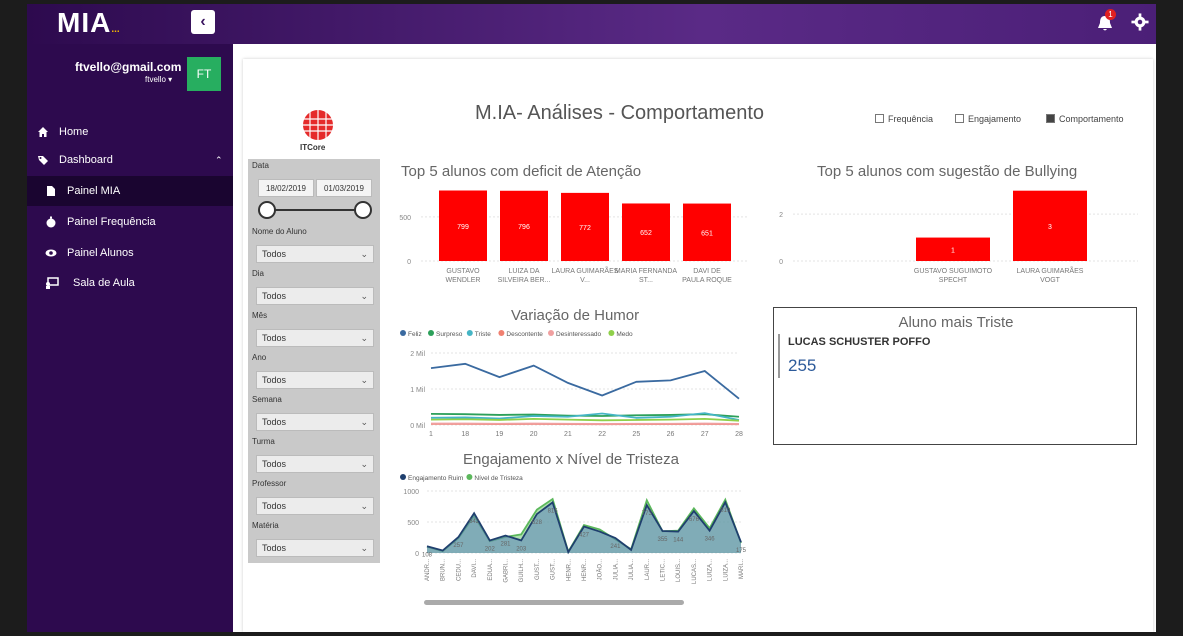 The width and height of the screenshot is (1183, 636). What do you see at coordinates (313, 147) in the screenshot?
I see `itcore-brand: ITCore` at bounding box center [313, 147].